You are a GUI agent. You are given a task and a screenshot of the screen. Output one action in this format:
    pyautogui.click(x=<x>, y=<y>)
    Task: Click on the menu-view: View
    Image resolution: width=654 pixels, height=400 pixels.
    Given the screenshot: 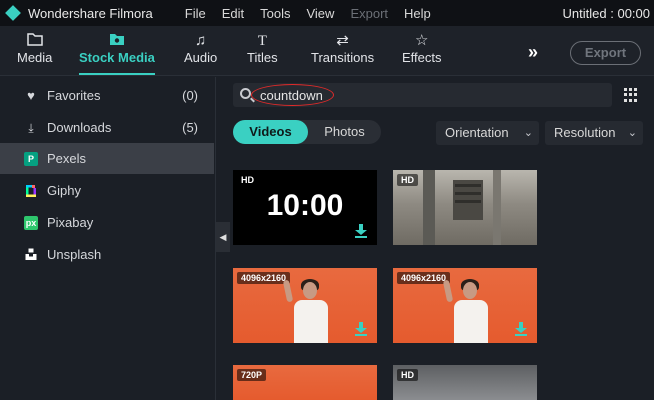 What is the action you would take?
    pyautogui.click(x=320, y=13)
    